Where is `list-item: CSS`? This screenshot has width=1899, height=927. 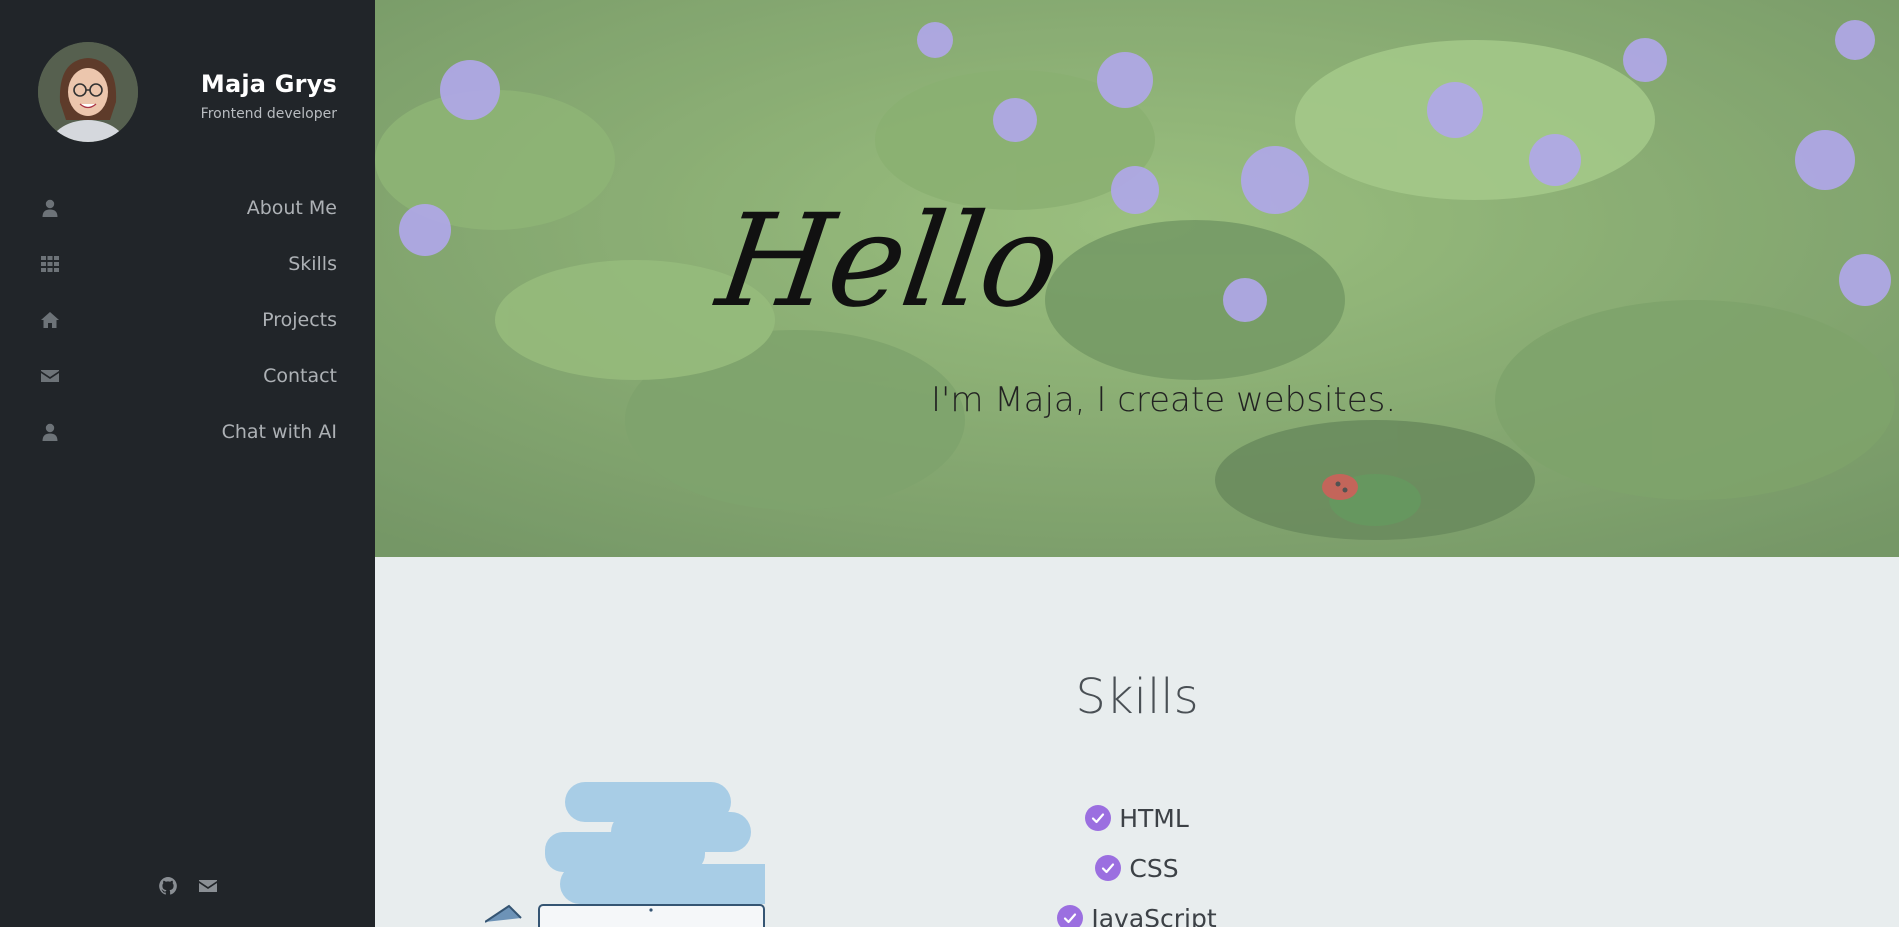
list-item: CSS is located at coordinates (1137, 868).